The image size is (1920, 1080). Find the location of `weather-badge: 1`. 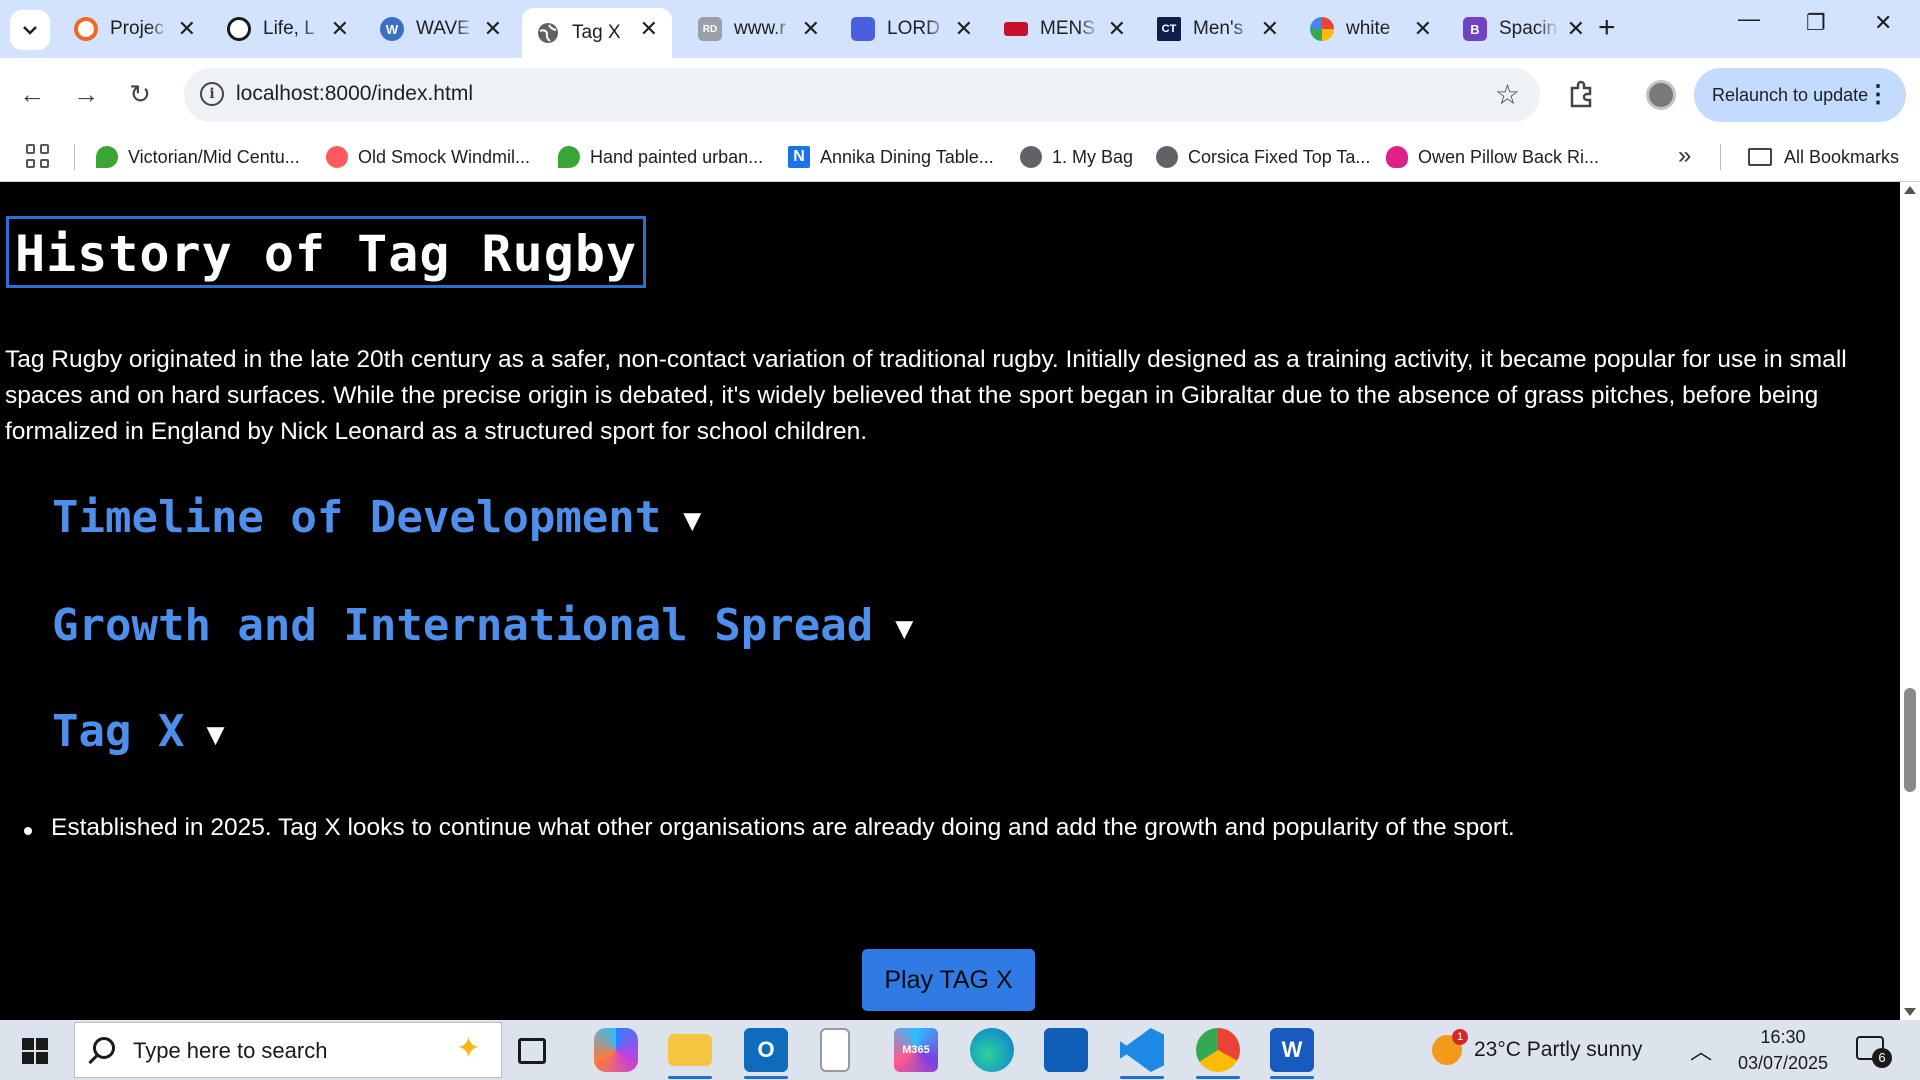

weather-badge: 1 is located at coordinates (1460, 1037).